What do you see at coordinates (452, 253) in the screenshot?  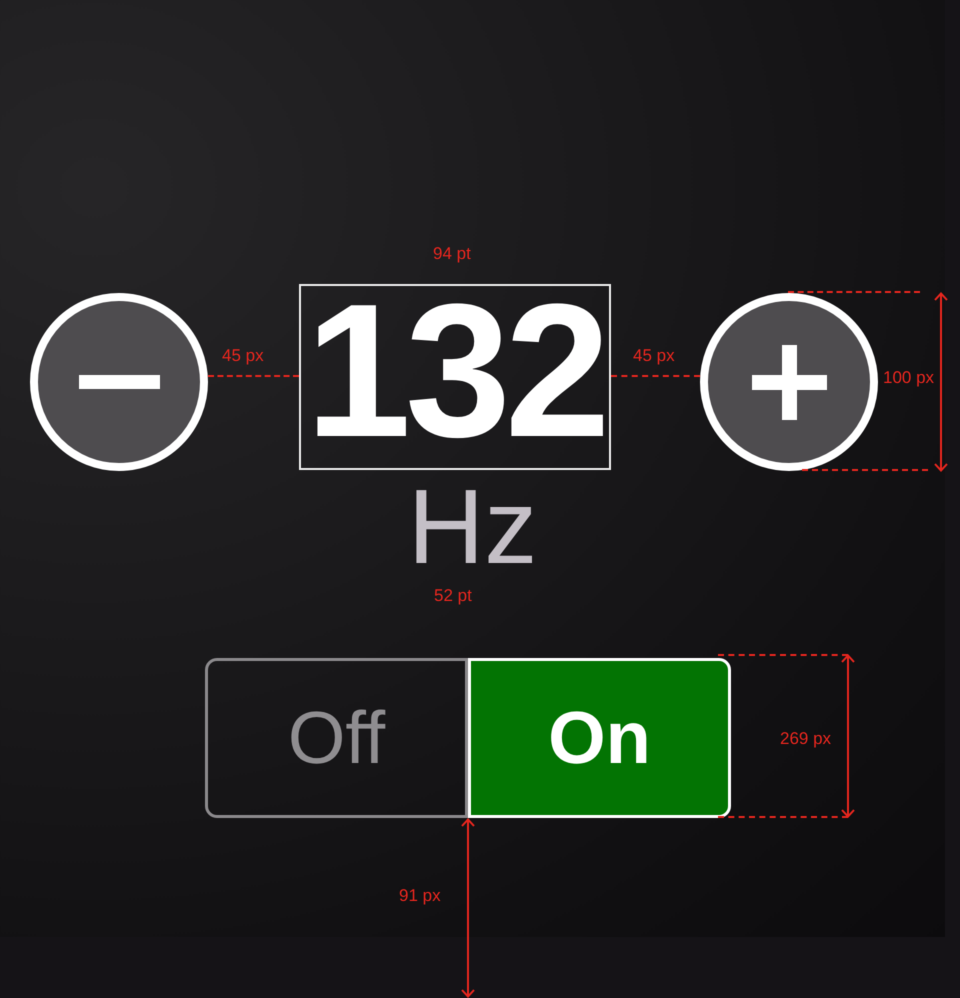 I see `dimension-label: 94 pt` at bounding box center [452, 253].